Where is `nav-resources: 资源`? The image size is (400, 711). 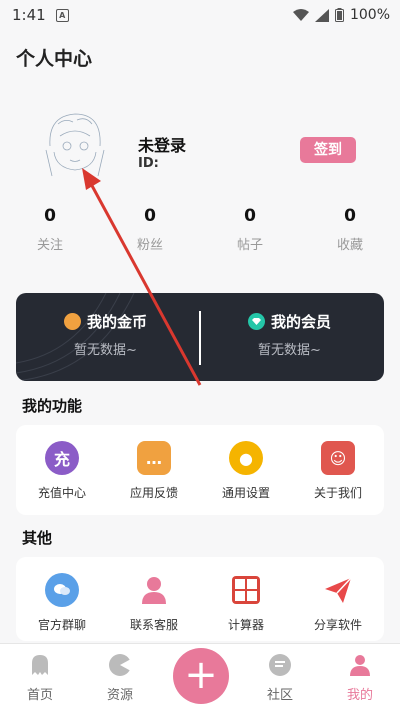 nav-resources: 资源 is located at coordinates (120, 677).